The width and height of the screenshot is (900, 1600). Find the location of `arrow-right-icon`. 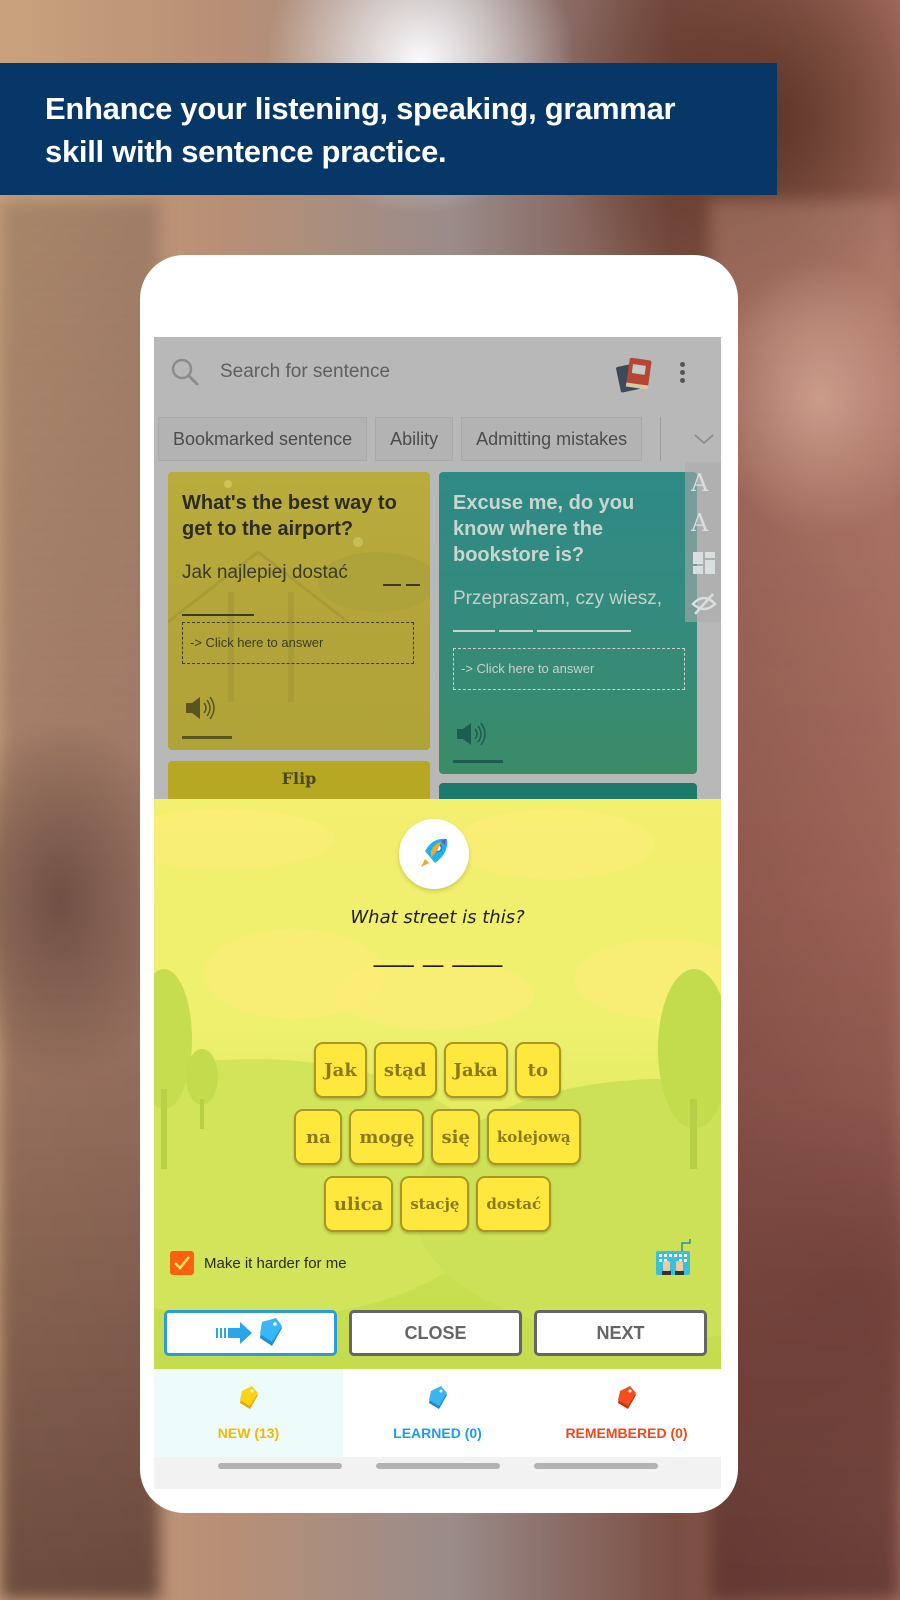

arrow-right-icon is located at coordinates (248, 1332).